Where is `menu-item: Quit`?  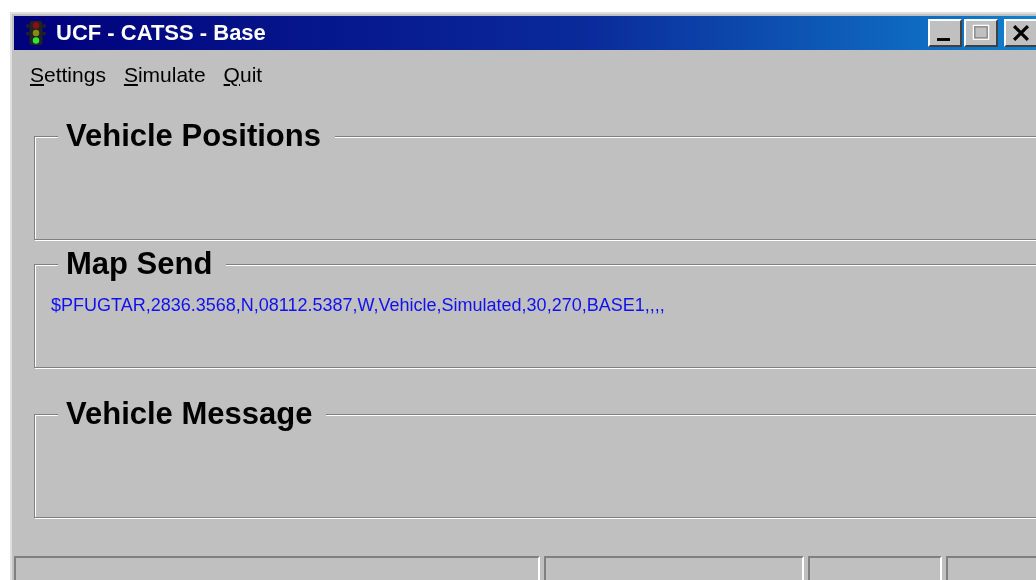
menu-item: Quit is located at coordinates (250, 75).